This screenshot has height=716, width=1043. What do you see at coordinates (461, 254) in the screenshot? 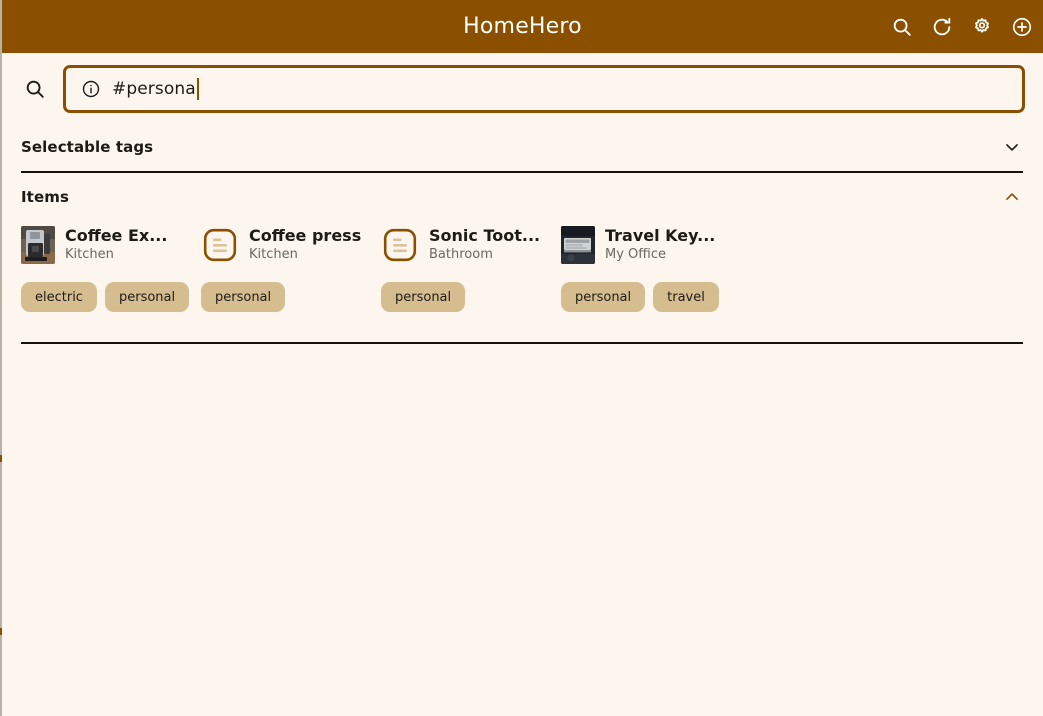
I see `item-location: Bathroom` at bounding box center [461, 254].